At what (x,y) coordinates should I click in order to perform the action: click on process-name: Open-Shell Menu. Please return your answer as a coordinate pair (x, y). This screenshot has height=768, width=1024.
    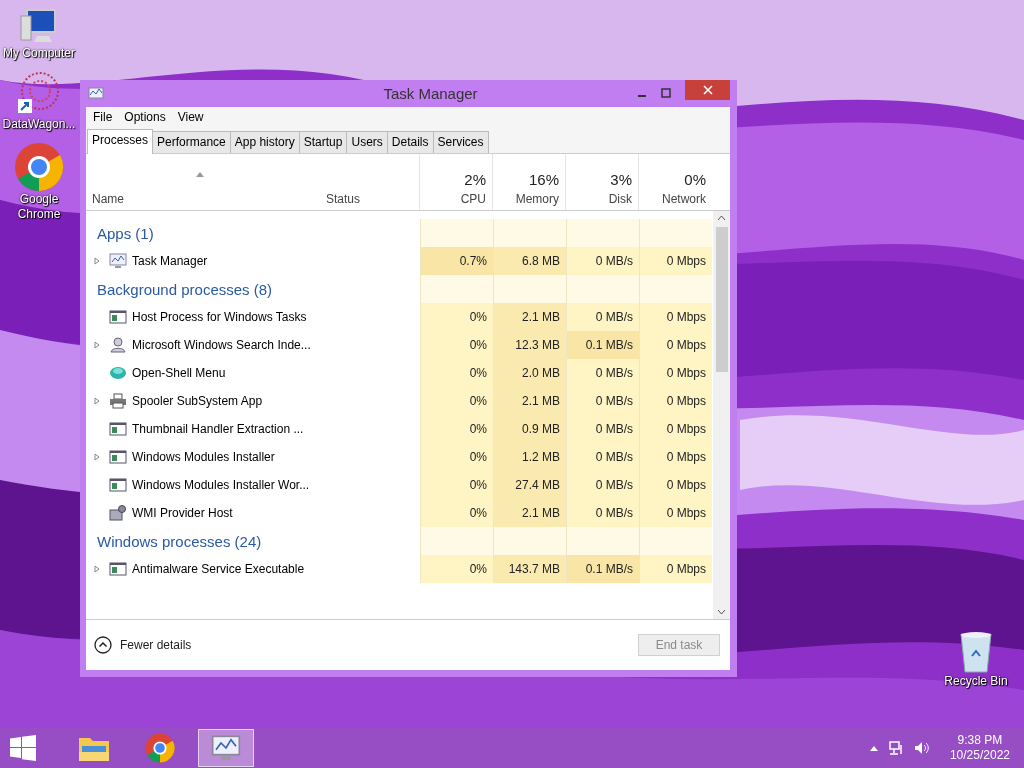
    Looking at the image, I should click on (179, 373).